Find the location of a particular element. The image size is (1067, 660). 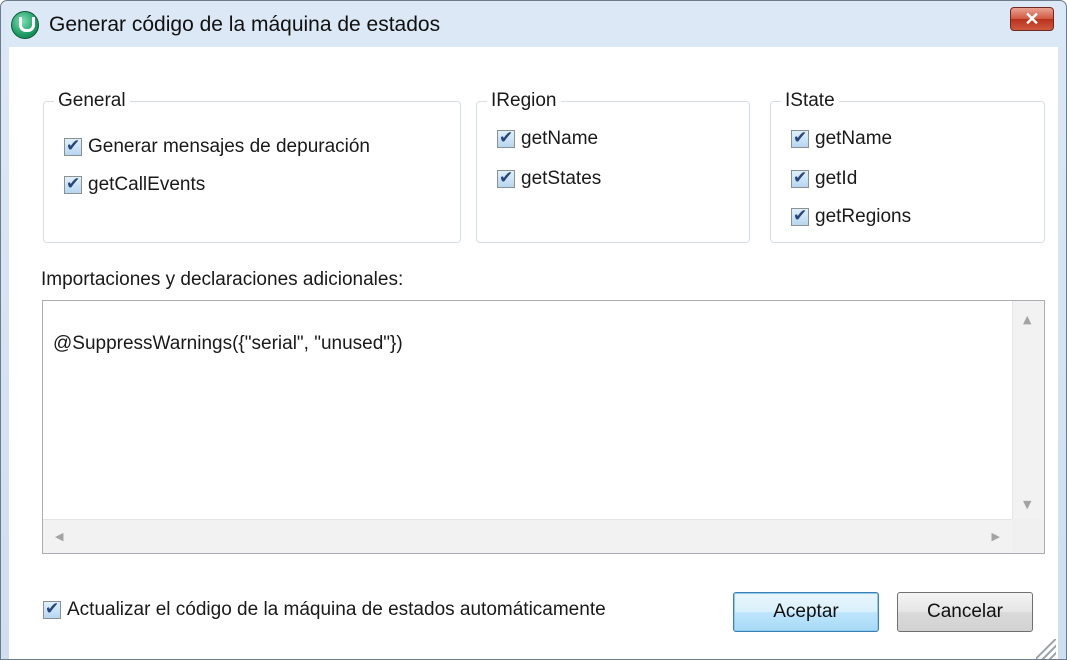

iregion-get-name-label: getName is located at coordinates (560, 138).